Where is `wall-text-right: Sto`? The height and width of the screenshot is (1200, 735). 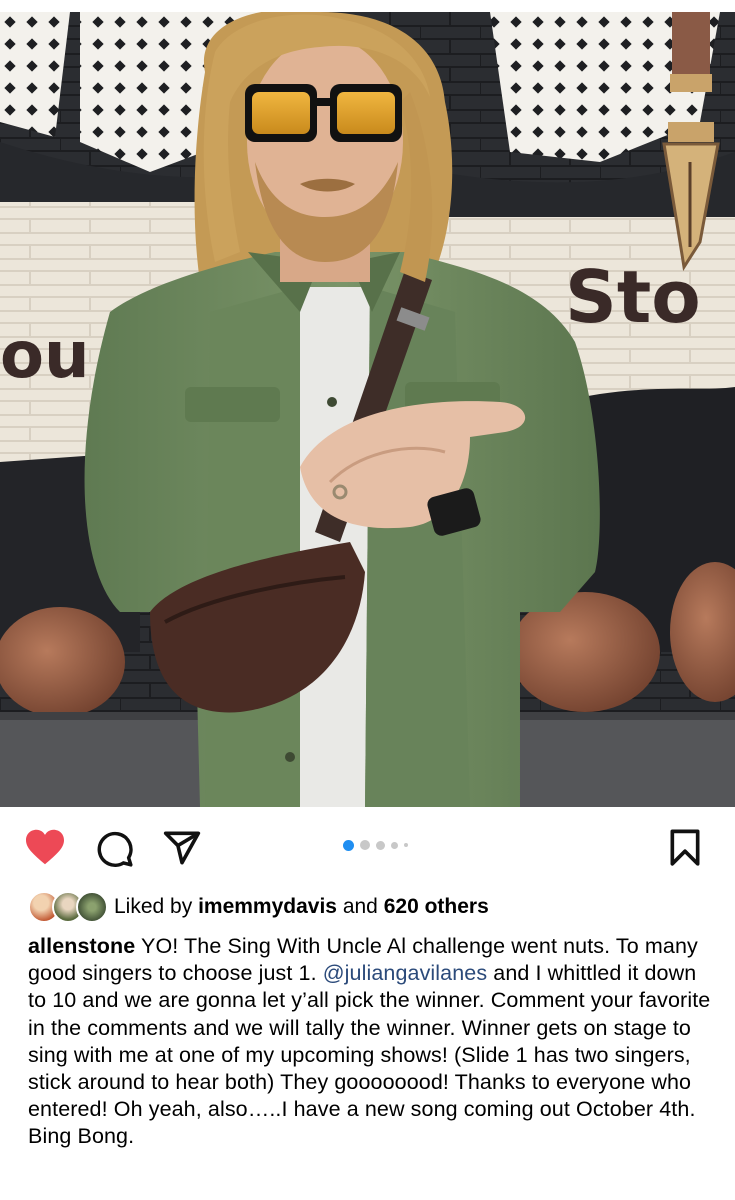
wall-text-right: Sto is located at coordinates (633, 297).